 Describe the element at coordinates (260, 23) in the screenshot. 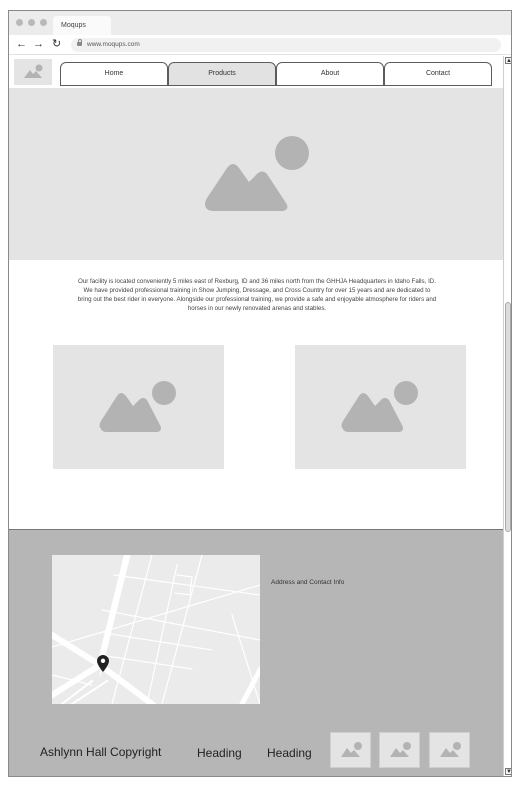

I see `browser-titlebar: Moqups` at that location.